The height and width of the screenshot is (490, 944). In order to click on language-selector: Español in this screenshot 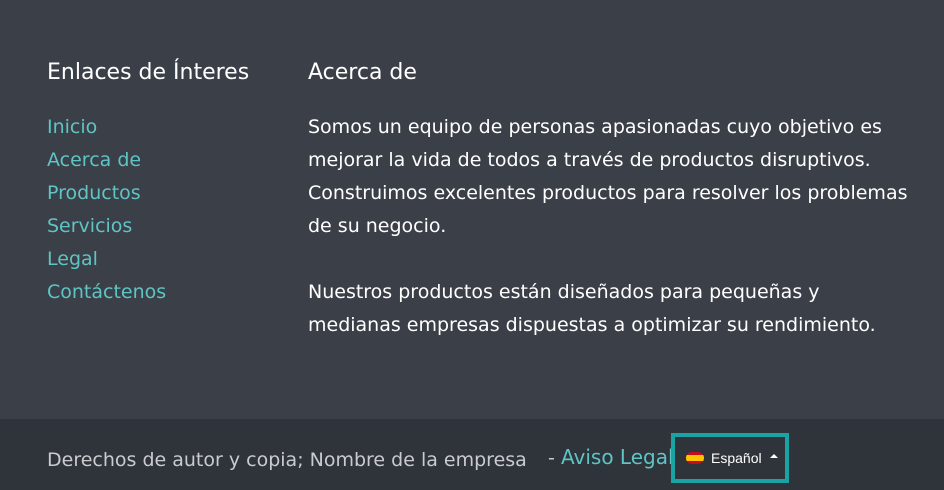, I will do `click(730, 458)`.